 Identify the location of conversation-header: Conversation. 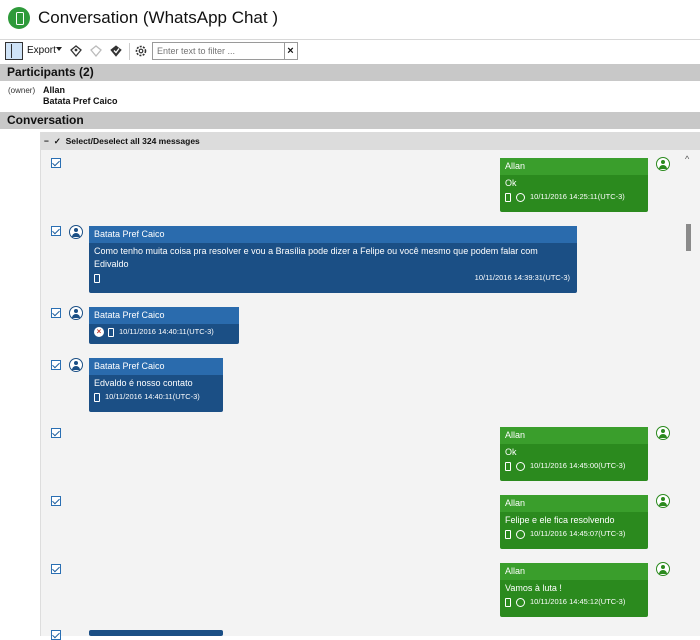
(350, 120).